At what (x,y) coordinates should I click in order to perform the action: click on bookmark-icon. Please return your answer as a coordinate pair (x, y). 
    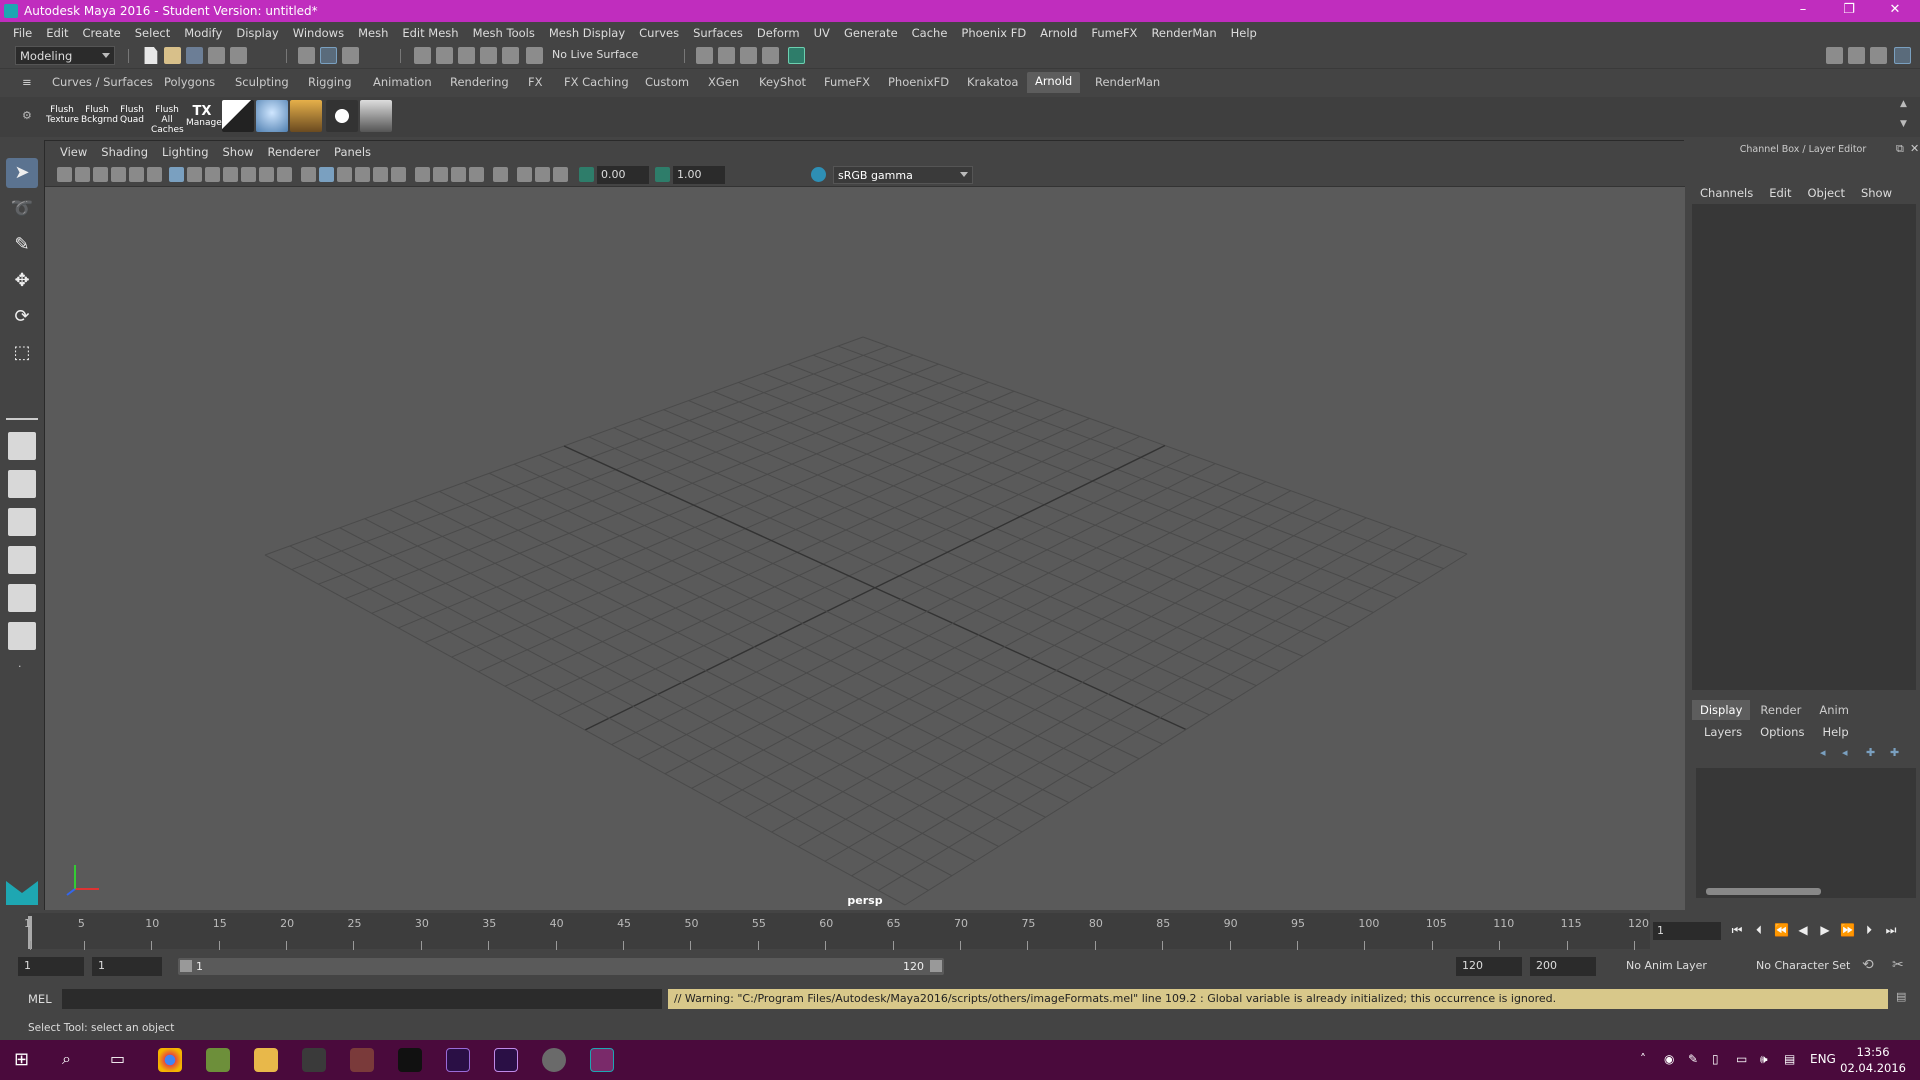
    Looking at the image, I should click on (100, 174).